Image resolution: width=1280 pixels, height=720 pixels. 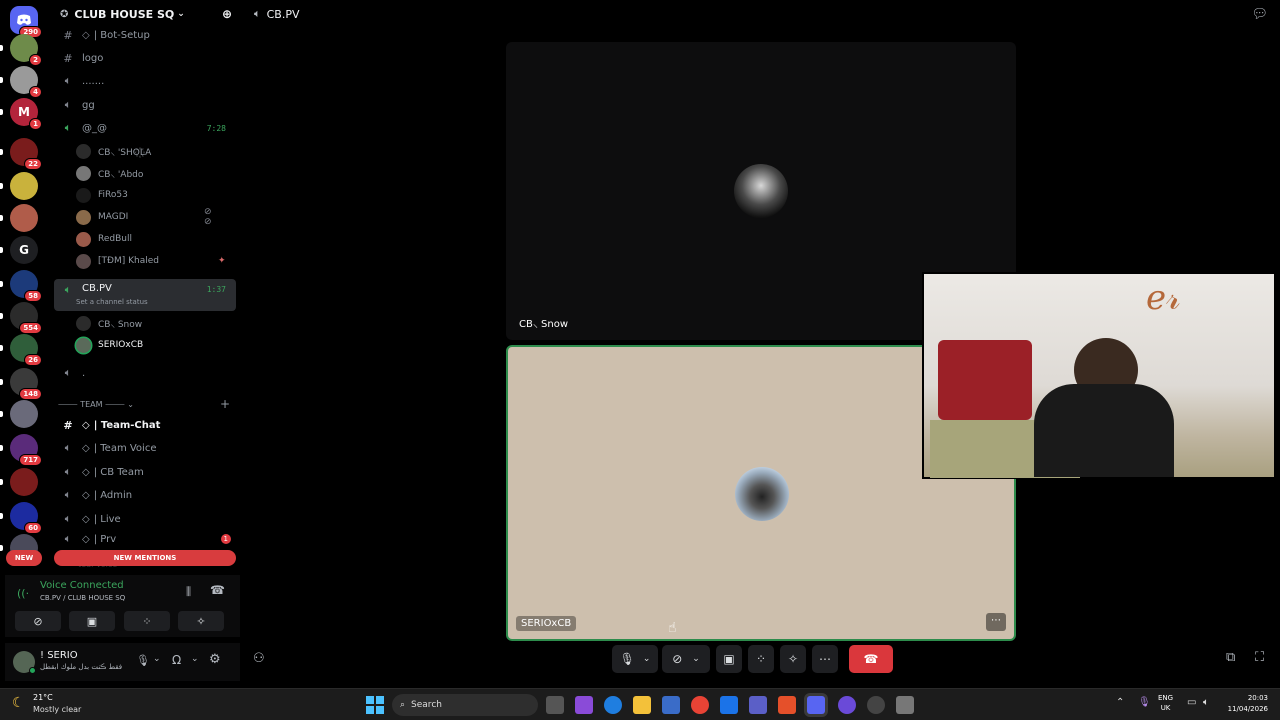 What do you see at coordinates (642, 705) in the screenshot?
I see `file-explorer-icon` at bounding box center [642, 705].